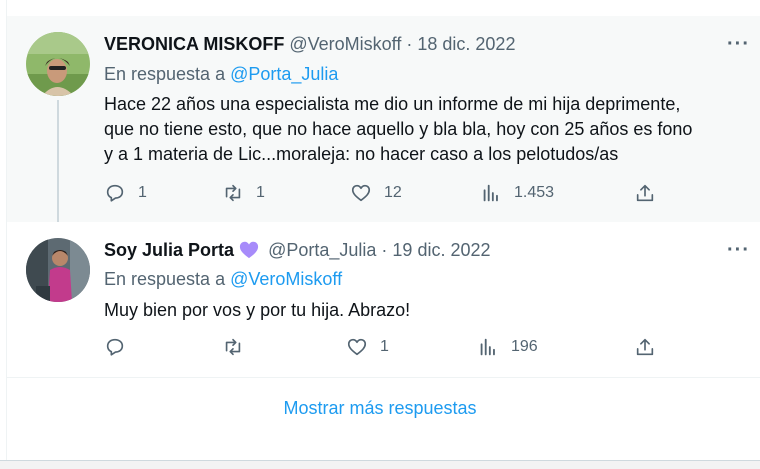  What do you see at coordinates (142, 192) in the screenshot?
I see `reply-count: 1` at bounding box center [142, 192].